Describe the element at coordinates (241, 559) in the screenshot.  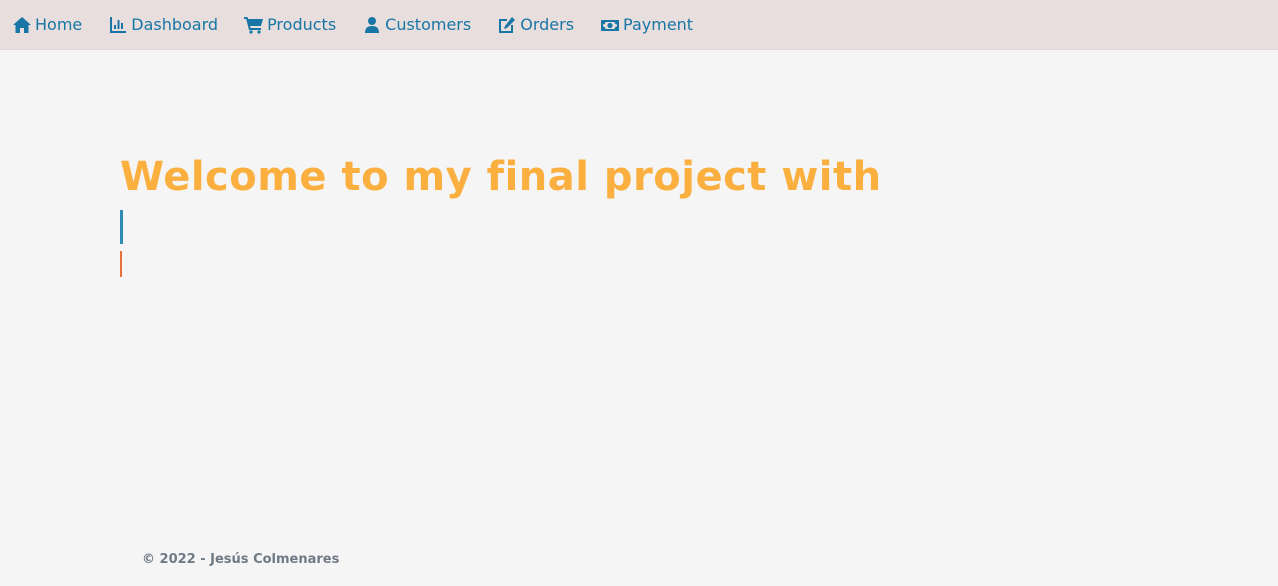
I see `footer-copyright: © 2022 - Jesús Colmenares` at that location.